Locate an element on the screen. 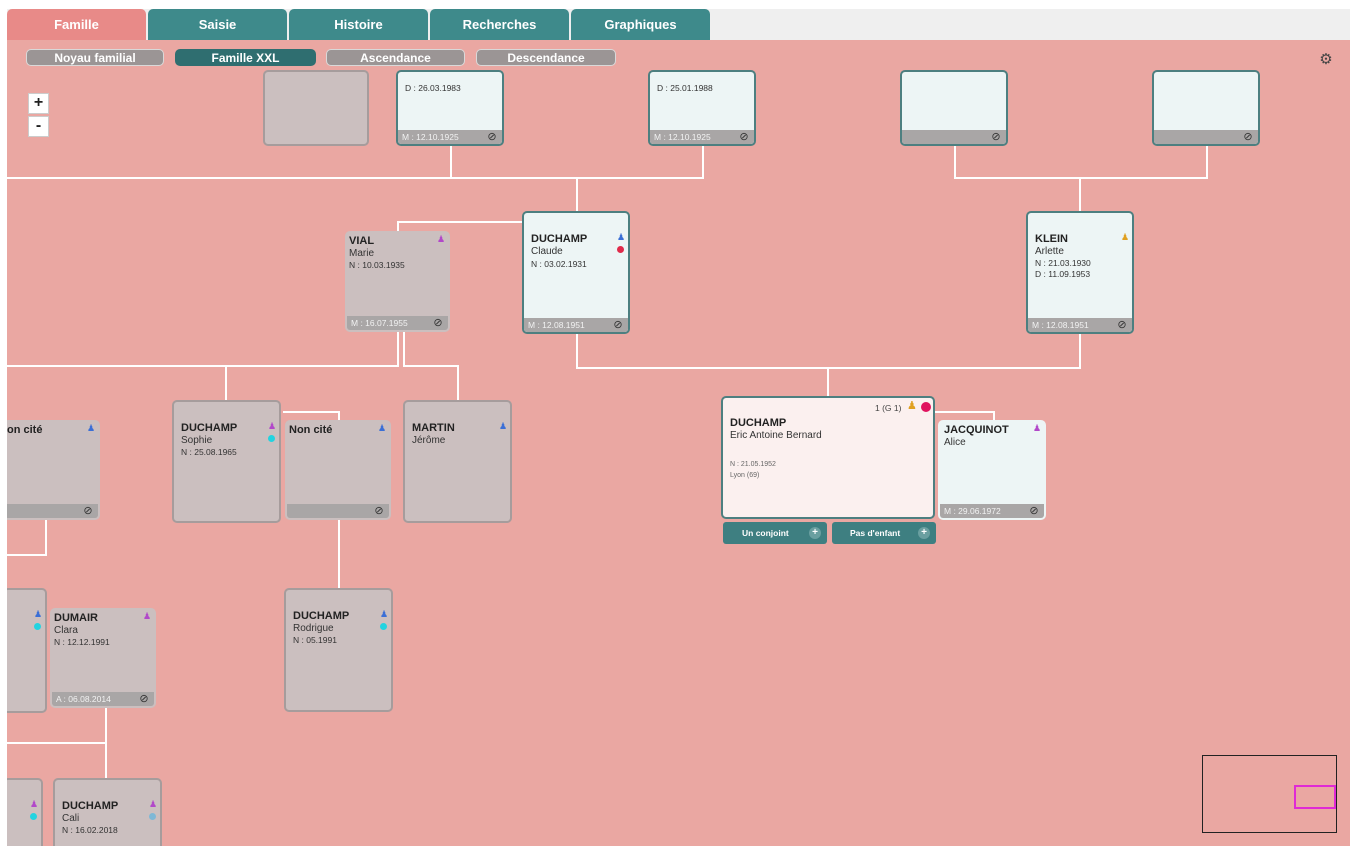 This screenshot has height=846, width=1351. zoom-in-button: + is located at coordinates (38, 103).